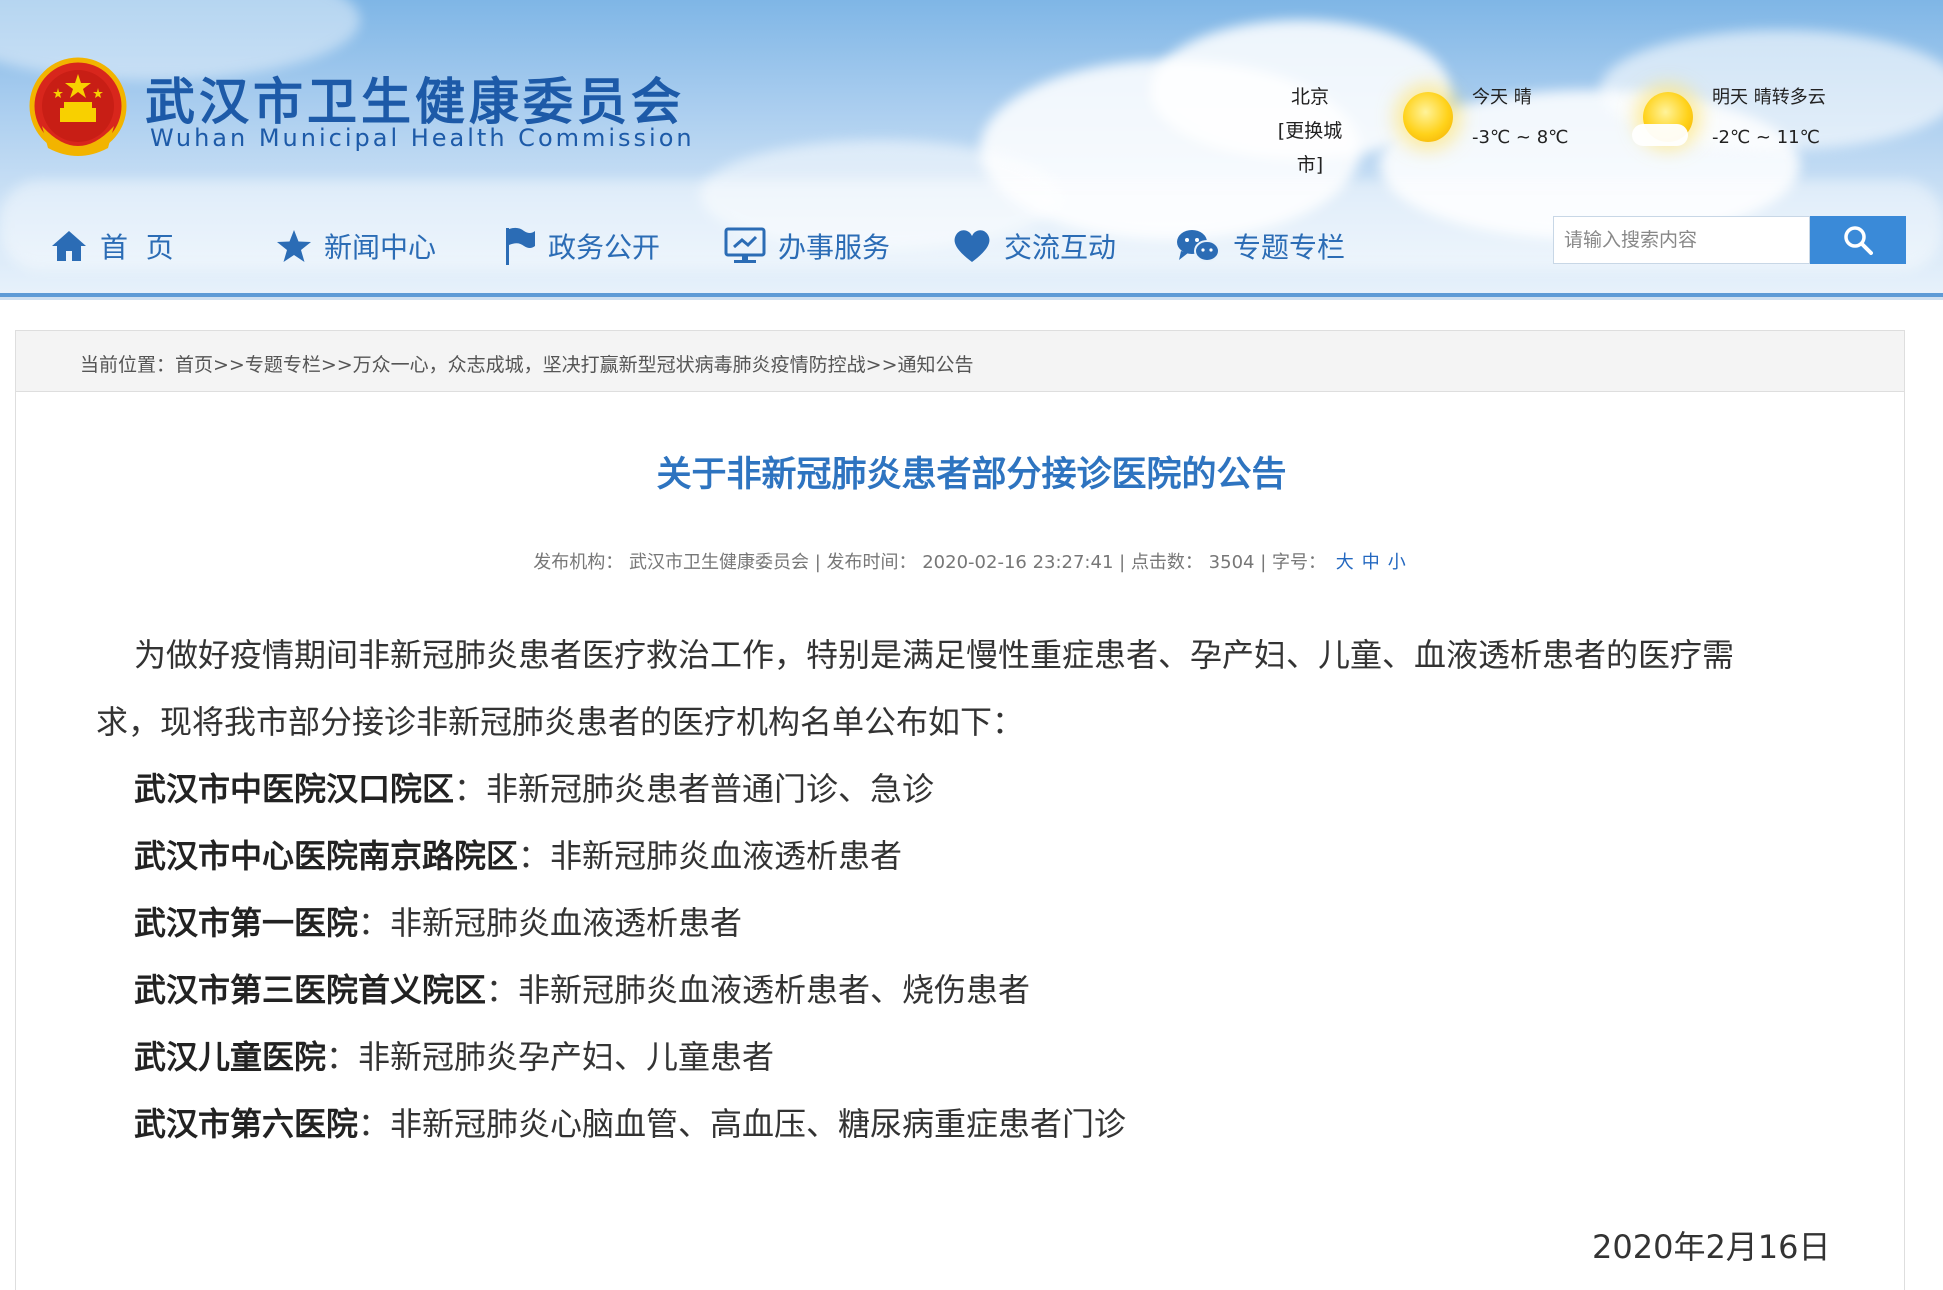 This screenshot has height=1290, width=1943. What do you see at coordinates (294, 246) in the screenshot?
I see `star-icon` at bounding box center [294, 246].